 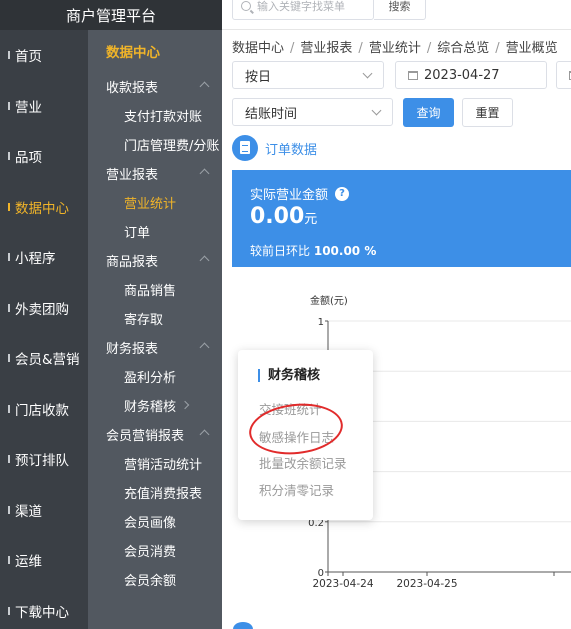 I want to click on nav-item-label: 预订排队, so click(x=42, y=461).